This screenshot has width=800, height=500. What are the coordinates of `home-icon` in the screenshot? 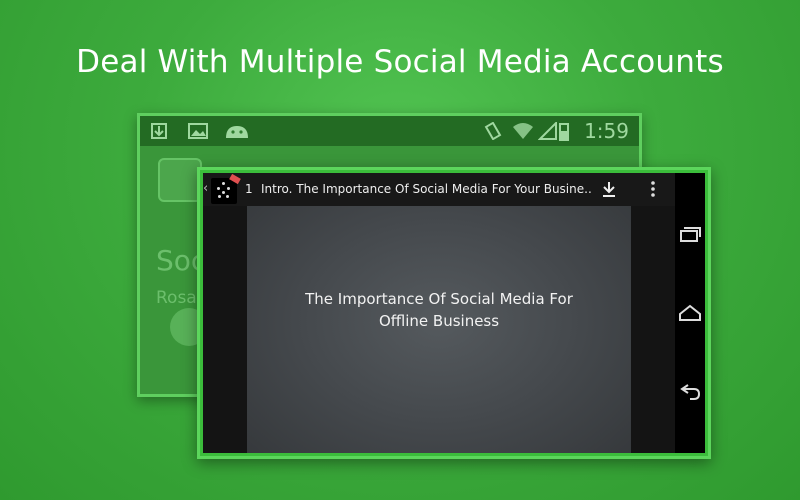 It's located at (690, 316).